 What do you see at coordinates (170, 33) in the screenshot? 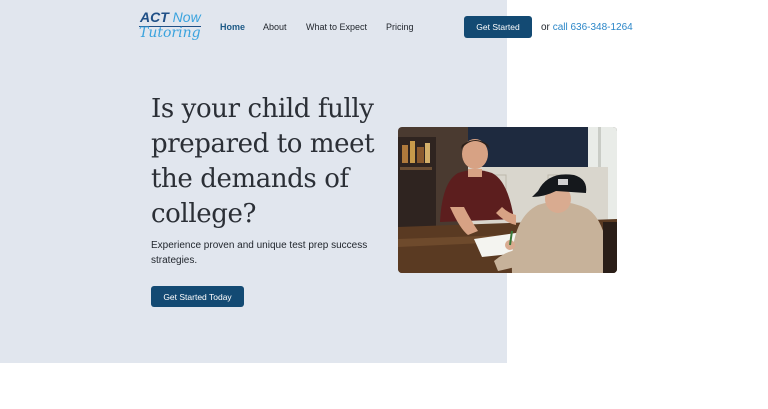
I see `logo-text-line2: Tutoring` at bounding box center [170, 33].